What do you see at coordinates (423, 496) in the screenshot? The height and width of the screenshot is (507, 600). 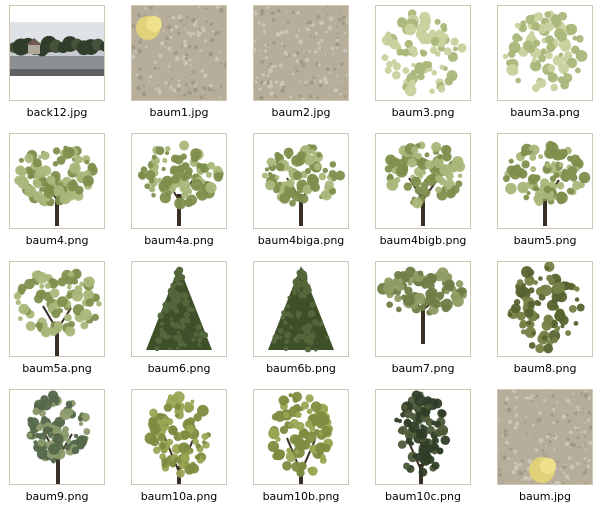 I see `file-name-label: baum10c.png` at bounding box center [423, 496].